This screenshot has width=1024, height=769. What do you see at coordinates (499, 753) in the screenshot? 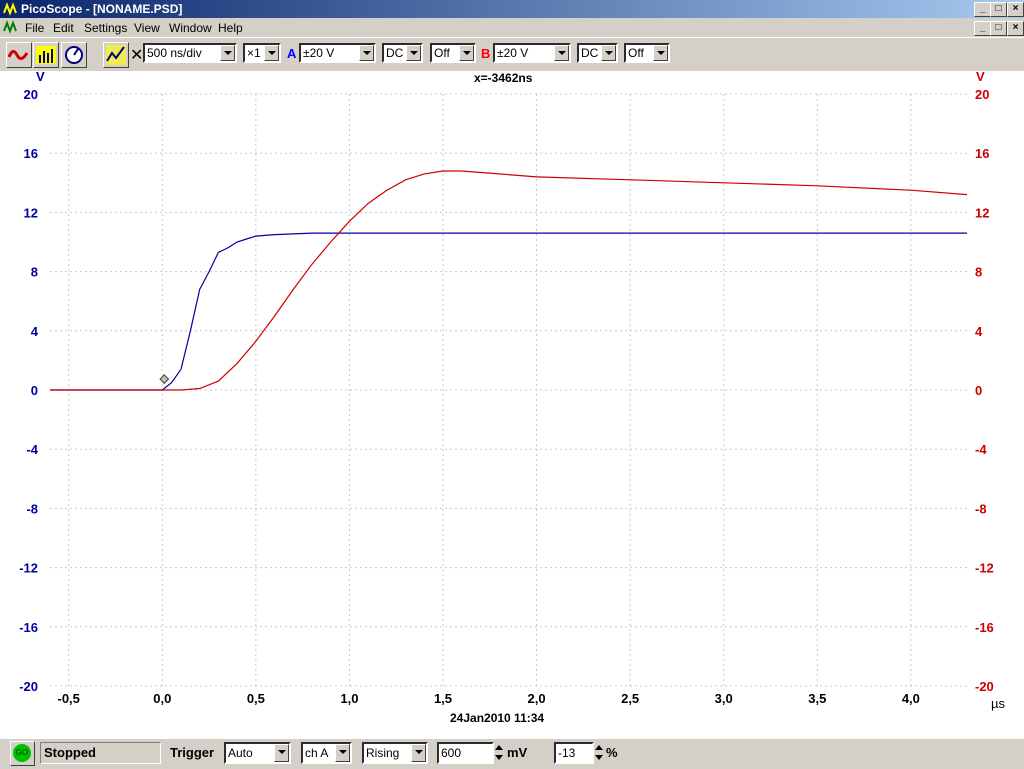
I see `threshold-spinner` at bounding box center [499, 753].